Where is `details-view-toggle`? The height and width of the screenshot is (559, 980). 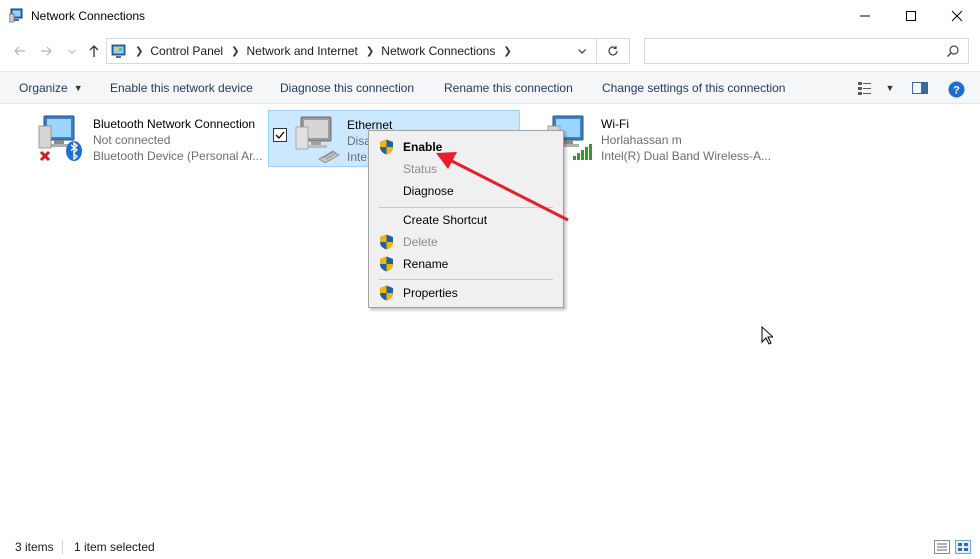 details-view-toggle is located at coordinates (942, 547).